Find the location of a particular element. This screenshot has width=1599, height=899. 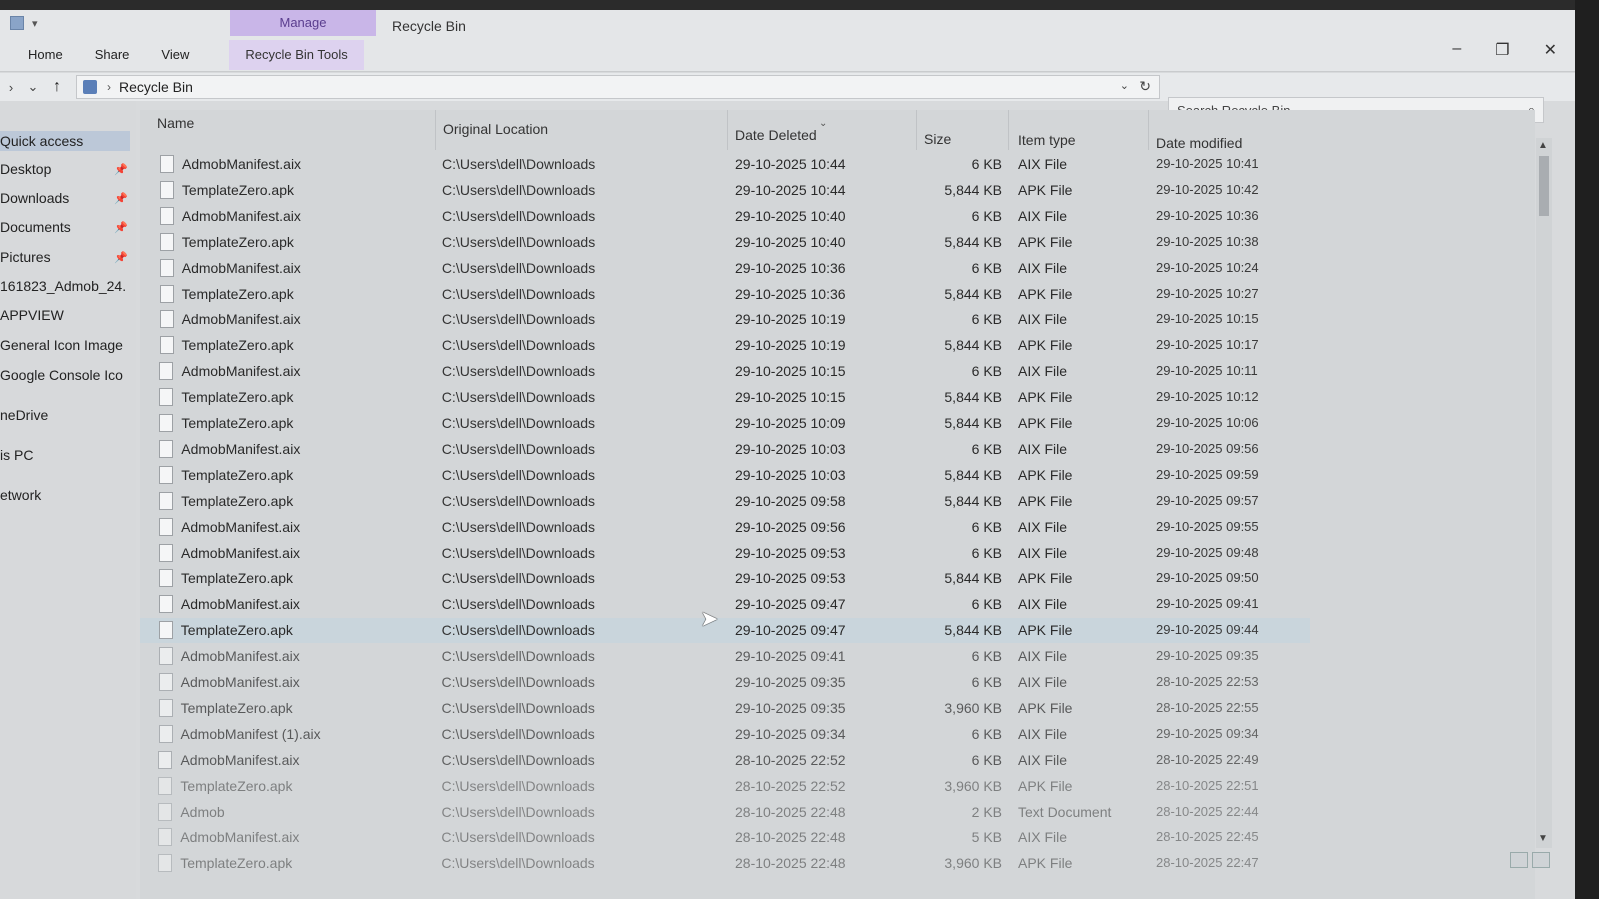

column-header-name: Name is located at coordinates (175, 123).